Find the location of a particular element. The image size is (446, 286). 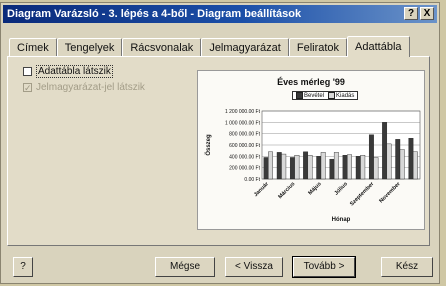

x-tick-label: Május is located at coordinates (314, 188).